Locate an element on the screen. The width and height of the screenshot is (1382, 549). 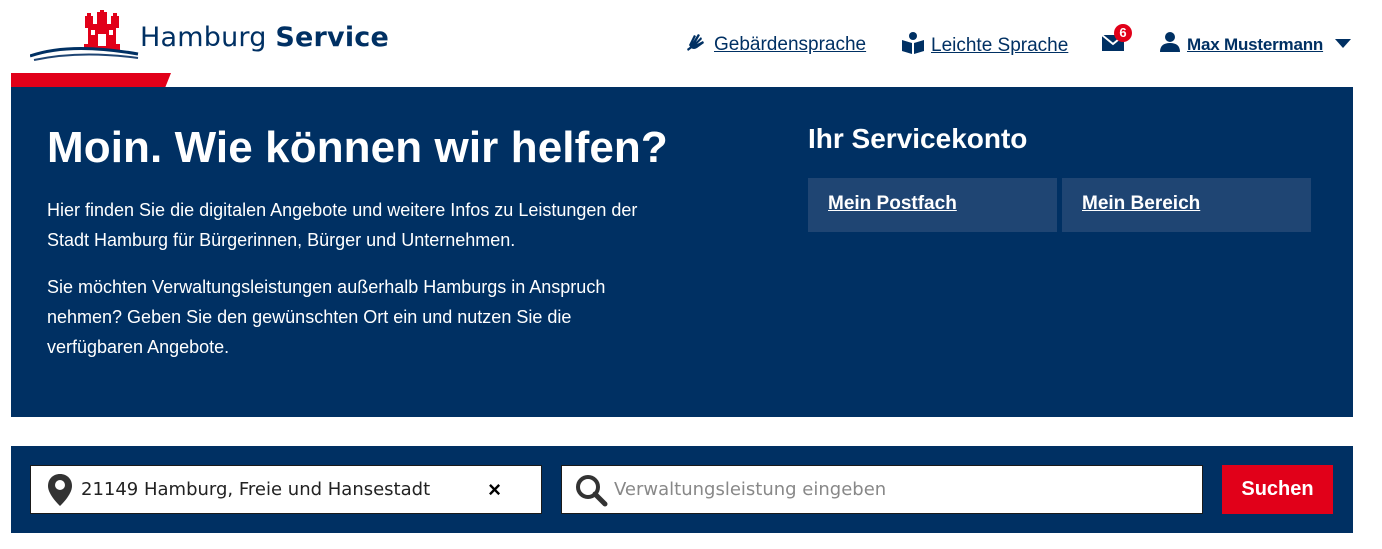
location-field: 21149 Hamburg, Freie und Hansestadt × is located at coordinates (286, 489).